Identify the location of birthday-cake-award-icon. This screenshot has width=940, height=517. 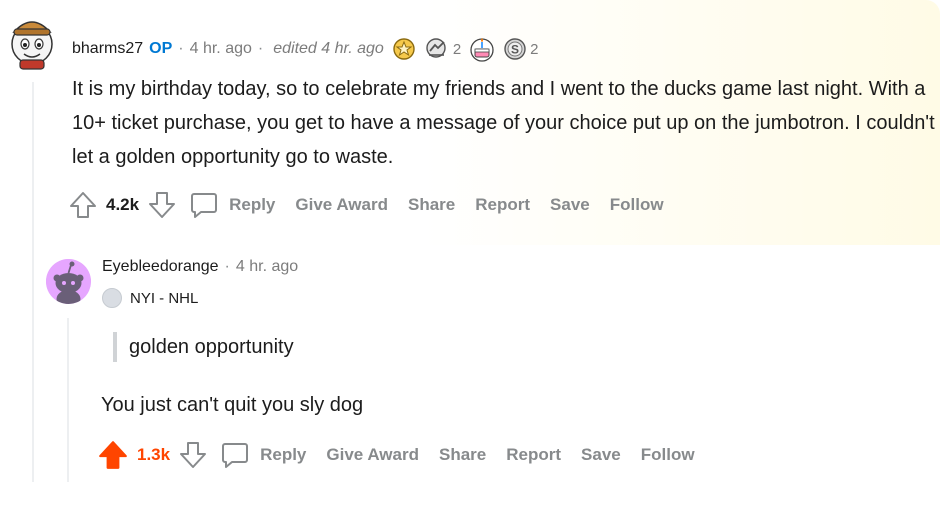
(482, 50).